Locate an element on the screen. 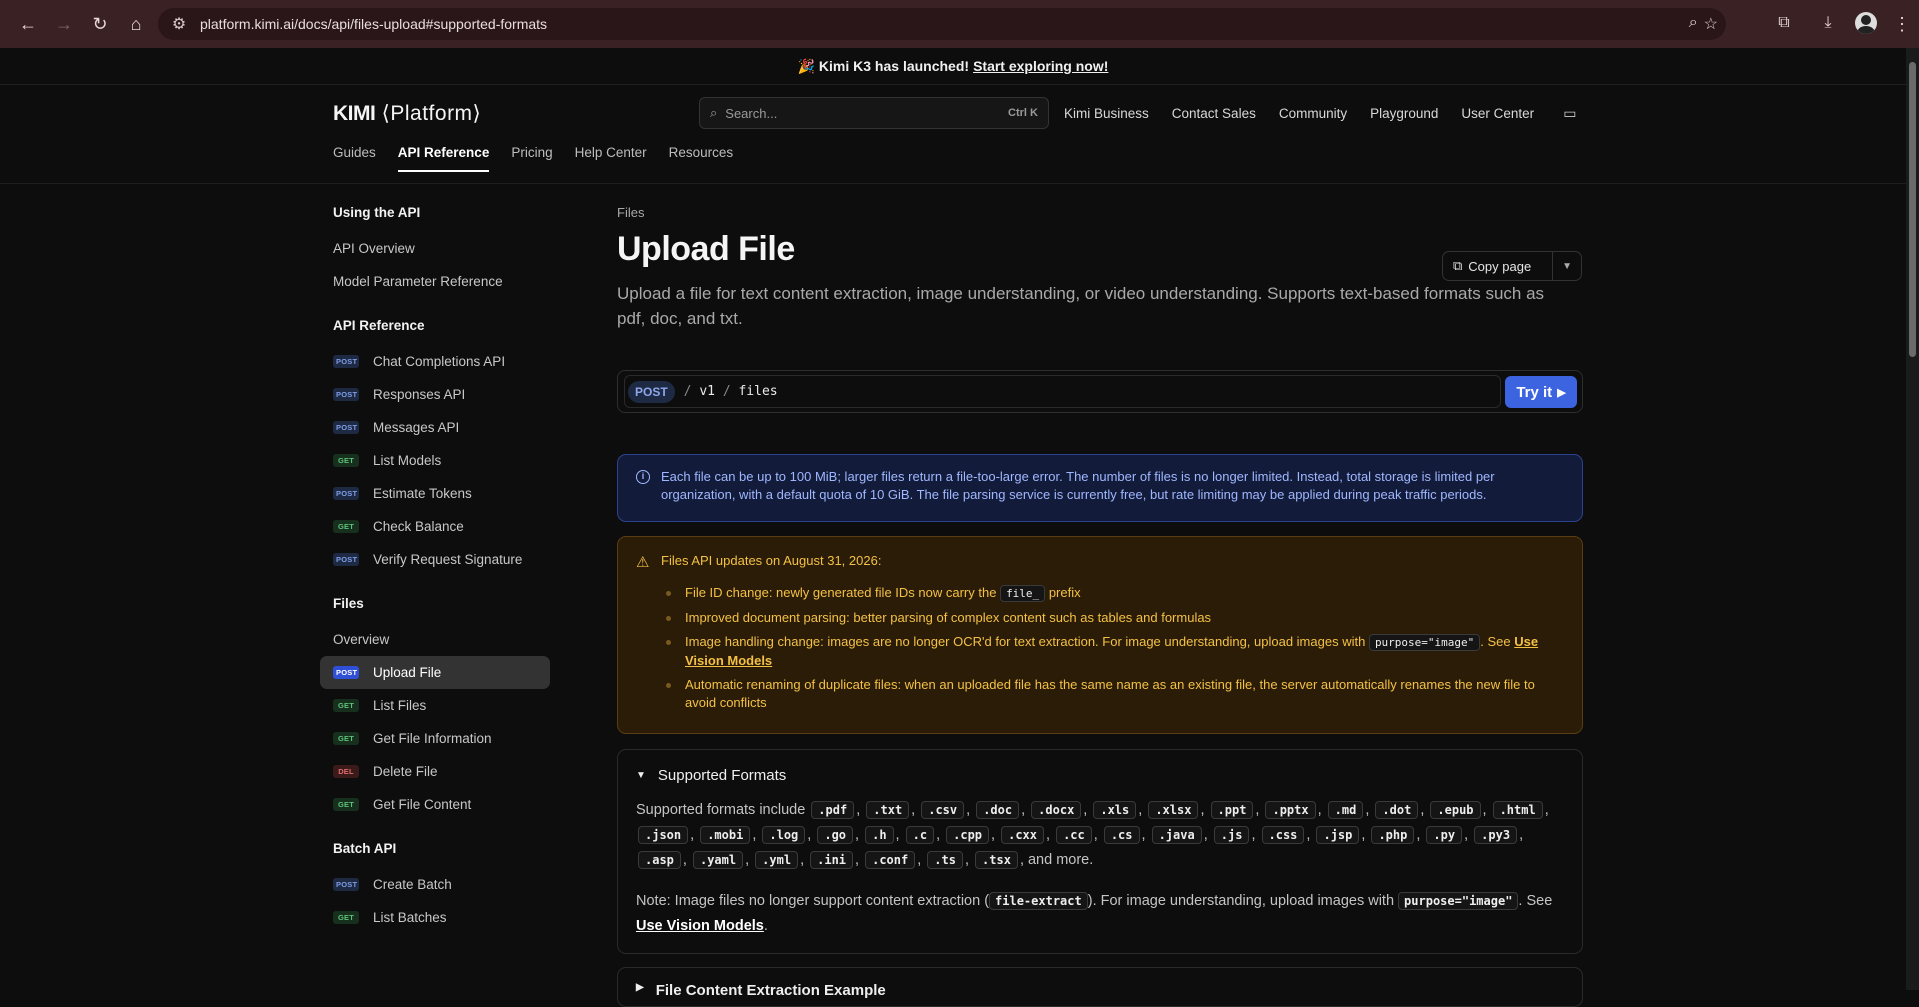 This screenshot has width=1919, height=1007. sidebar-item-label: API Overview is located at coordinates (374, 248).